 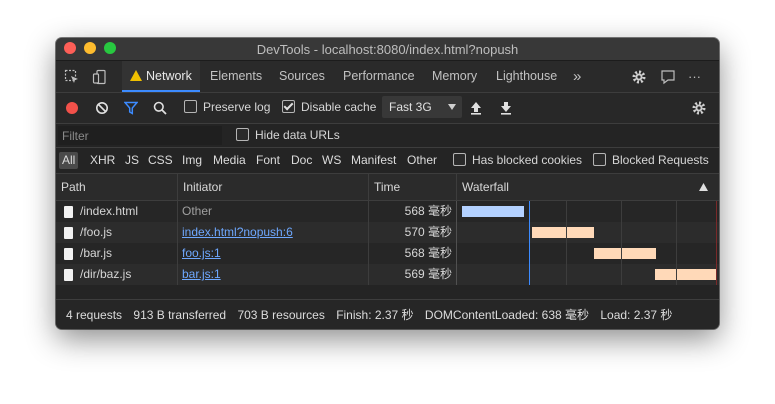 I want to click on blocked-cookies-toggle: Has blocked cookies, so click(x=517, y=160).